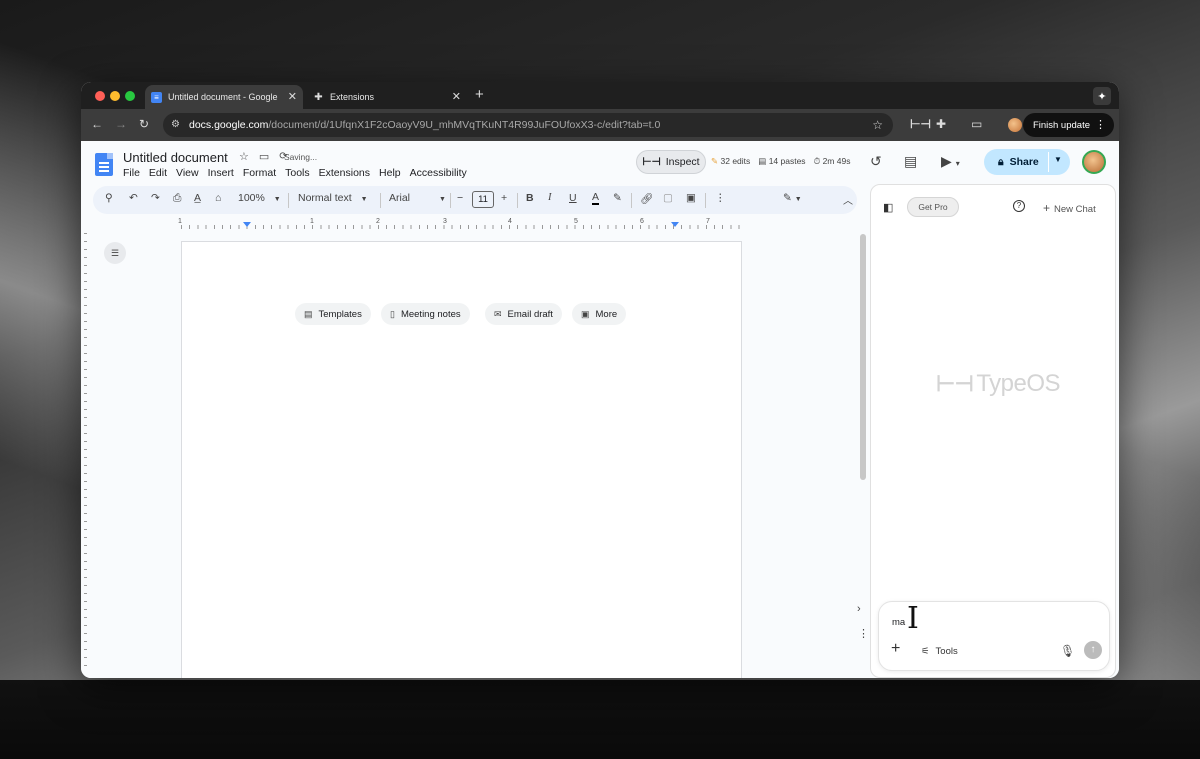 The height and width of the screenshot is (759, 1200). I want to click on profile-avatar, so click(1015, 125).